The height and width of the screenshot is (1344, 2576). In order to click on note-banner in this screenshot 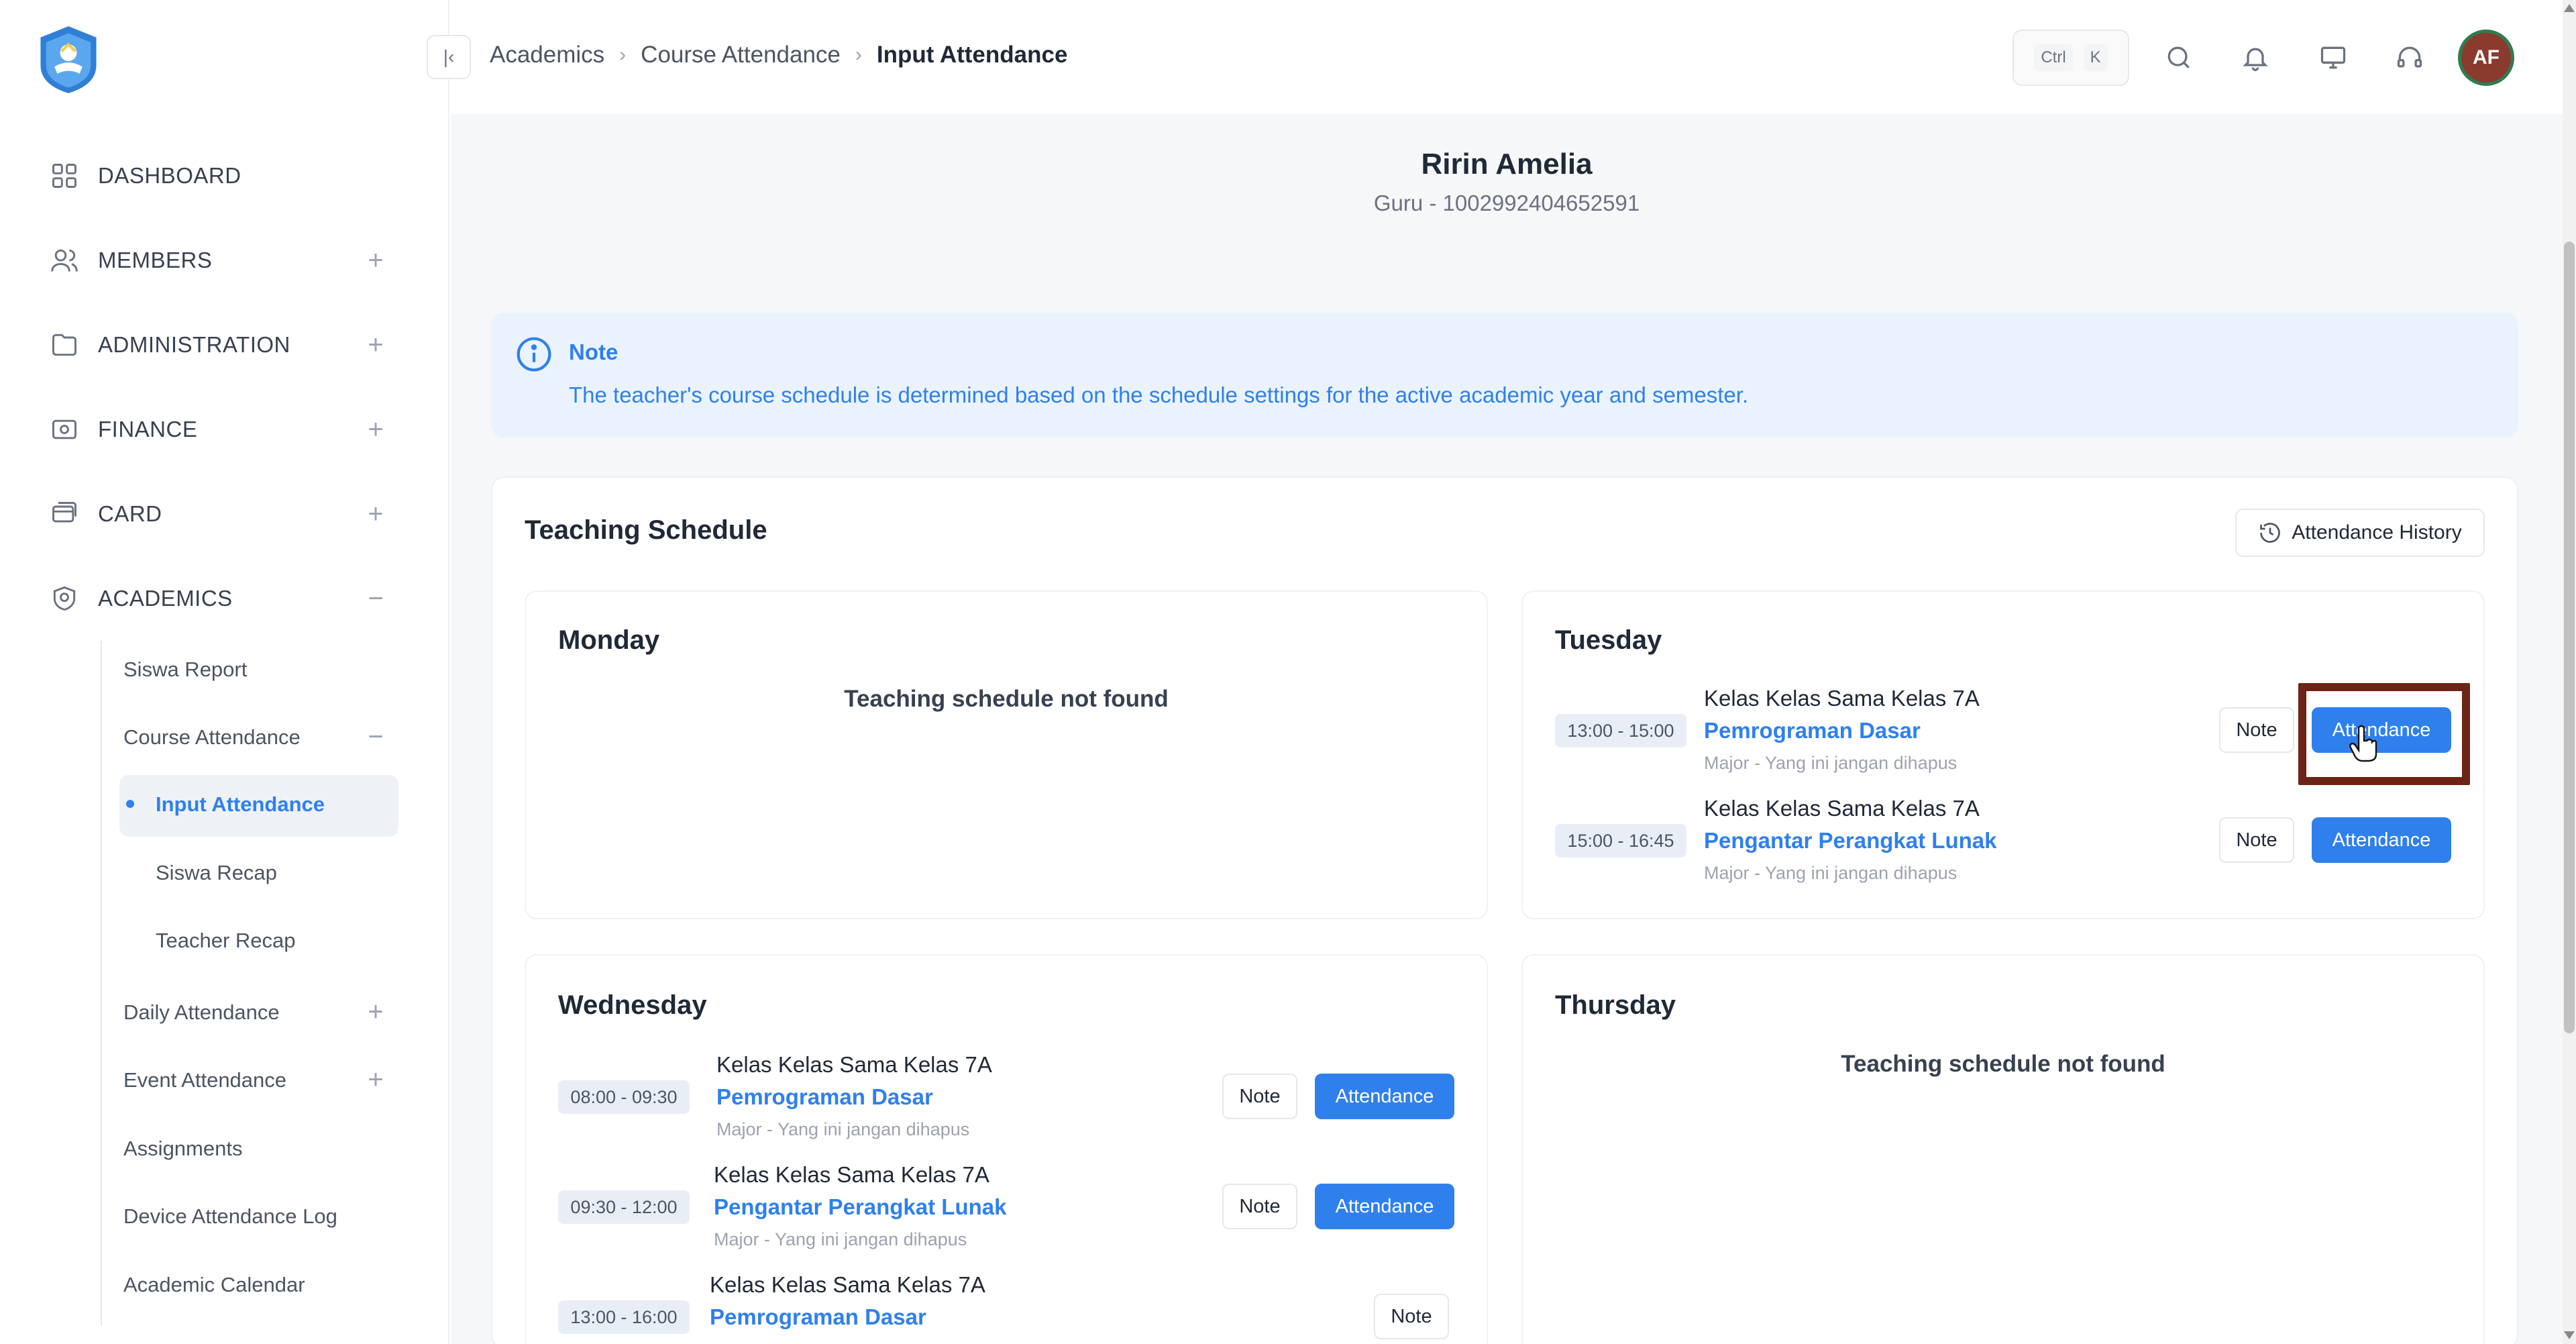, I will do `click(1504, 375)`.